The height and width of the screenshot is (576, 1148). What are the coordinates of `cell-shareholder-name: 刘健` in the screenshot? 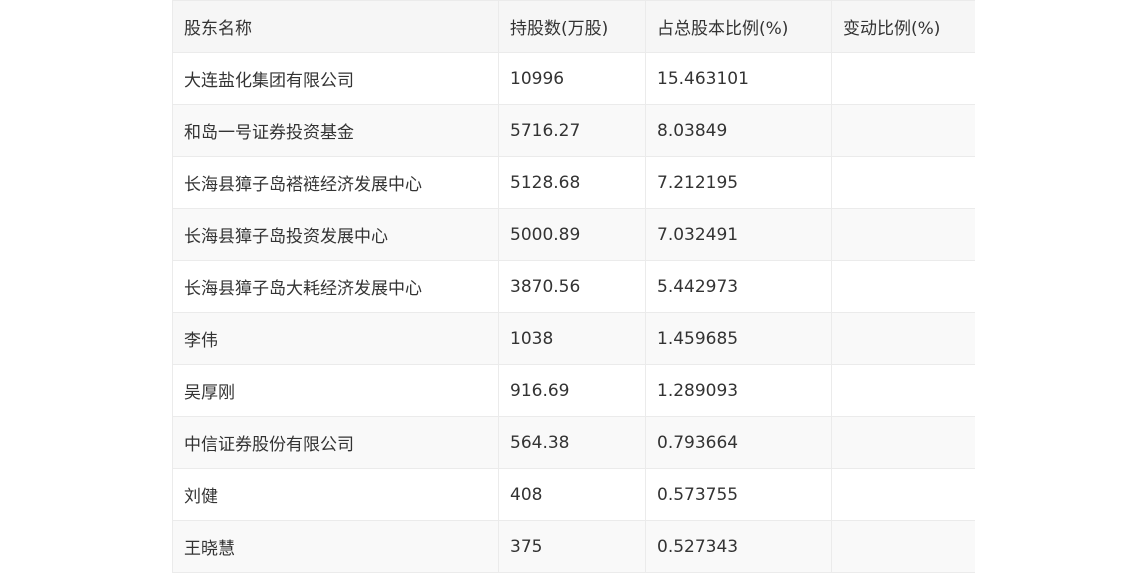 It's located at (335, 494).